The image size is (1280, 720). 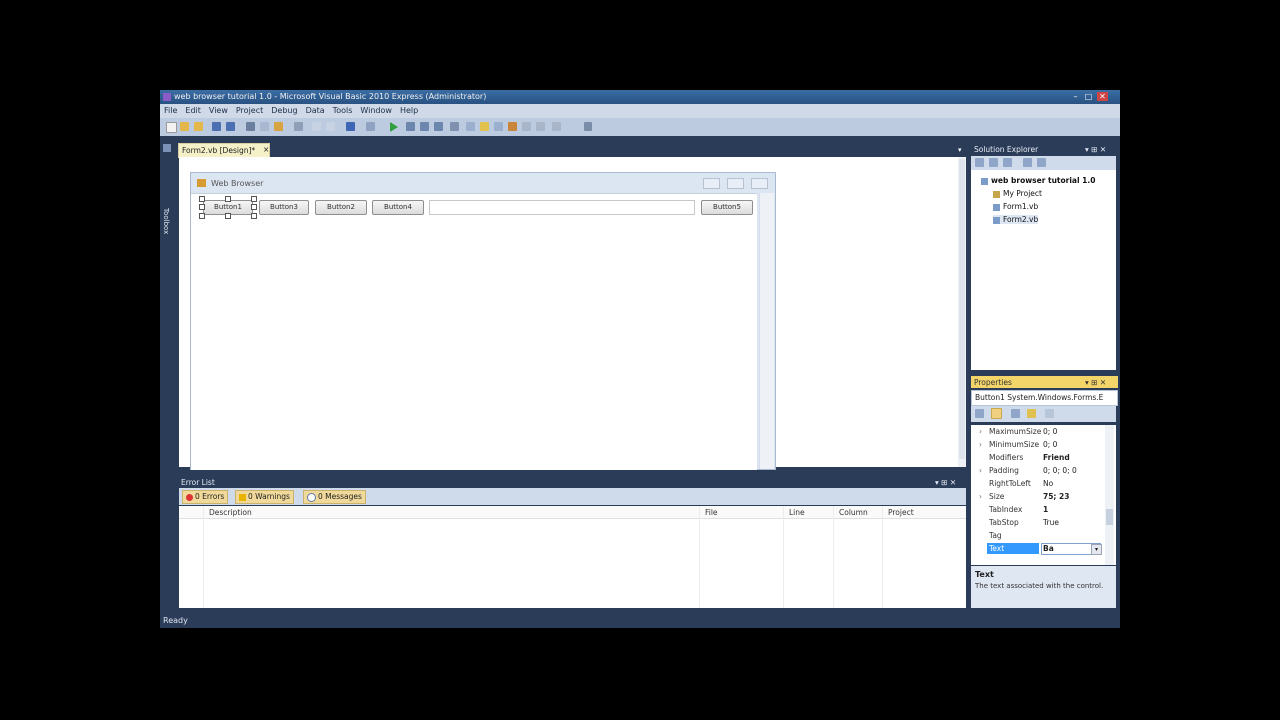 What do you see at coordinates (1038, 431) in the screenshot?
I see `property-row: › MaximumSize 0; 0` at bounding box center [1038, 431].